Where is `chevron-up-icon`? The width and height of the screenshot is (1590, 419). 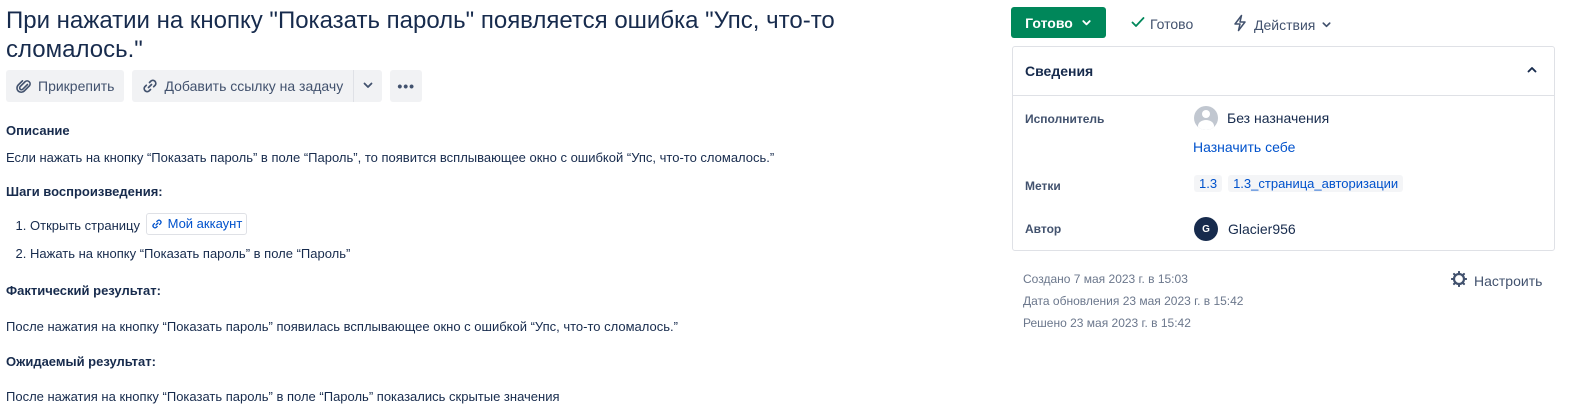
chevron-up-icon is located at coordinates (1532, 71).